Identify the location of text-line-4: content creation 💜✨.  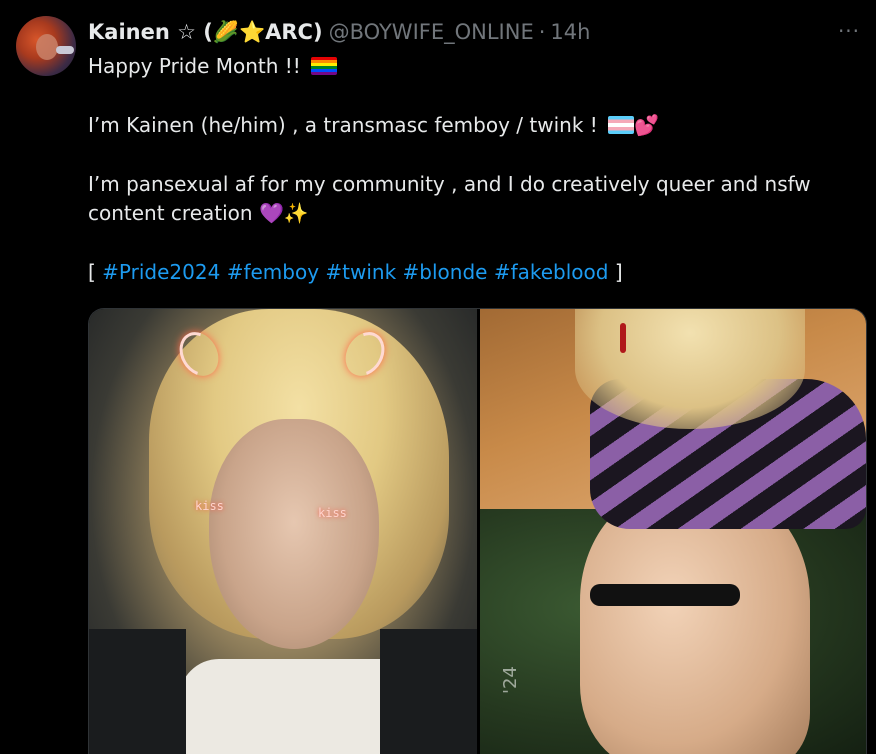
(473, 213).